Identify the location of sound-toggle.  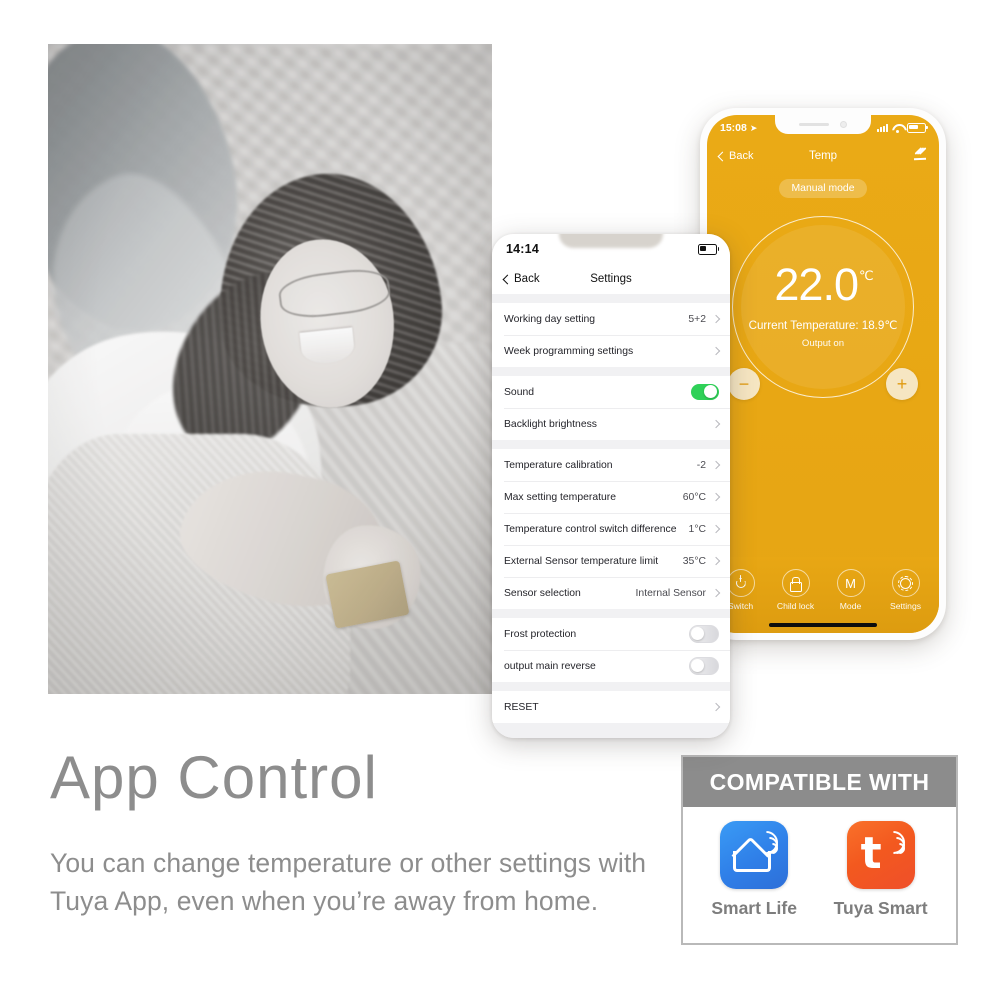
(705, 392).